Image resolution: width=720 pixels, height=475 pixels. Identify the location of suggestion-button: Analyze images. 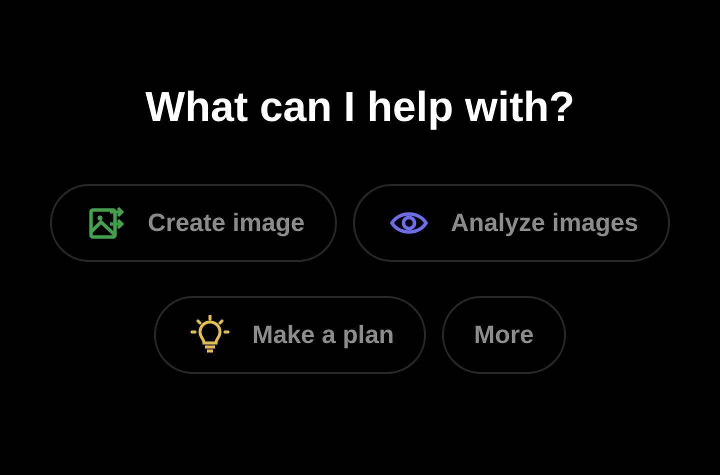
(511, 223).